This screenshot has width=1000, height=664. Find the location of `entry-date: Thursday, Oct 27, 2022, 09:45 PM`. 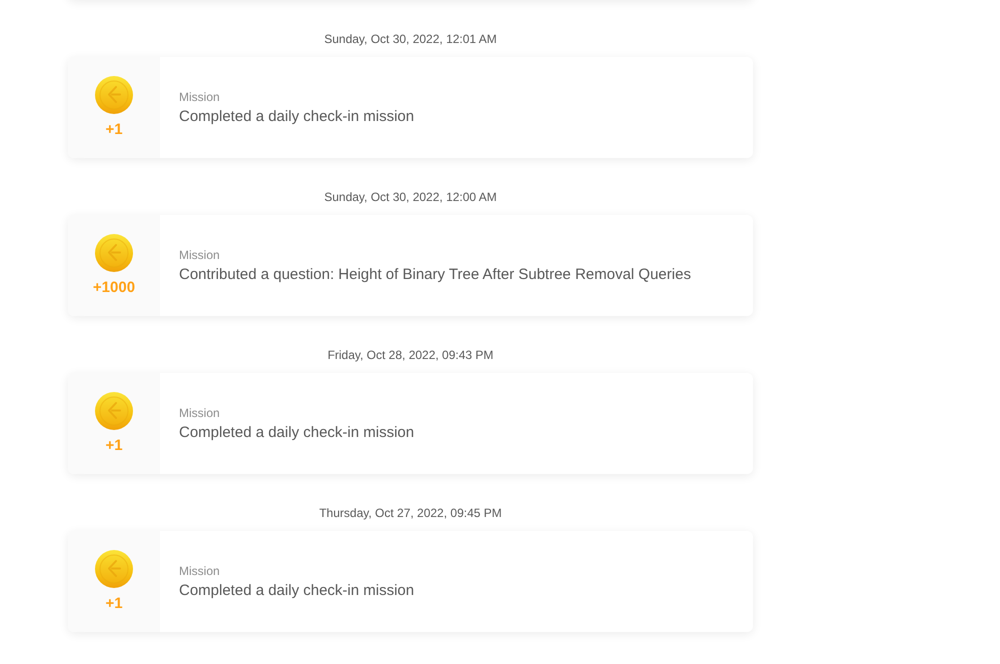

entry-date: Thursday, Oct 27, 2022, 09:45 PM is located at coordinates (410, 513).